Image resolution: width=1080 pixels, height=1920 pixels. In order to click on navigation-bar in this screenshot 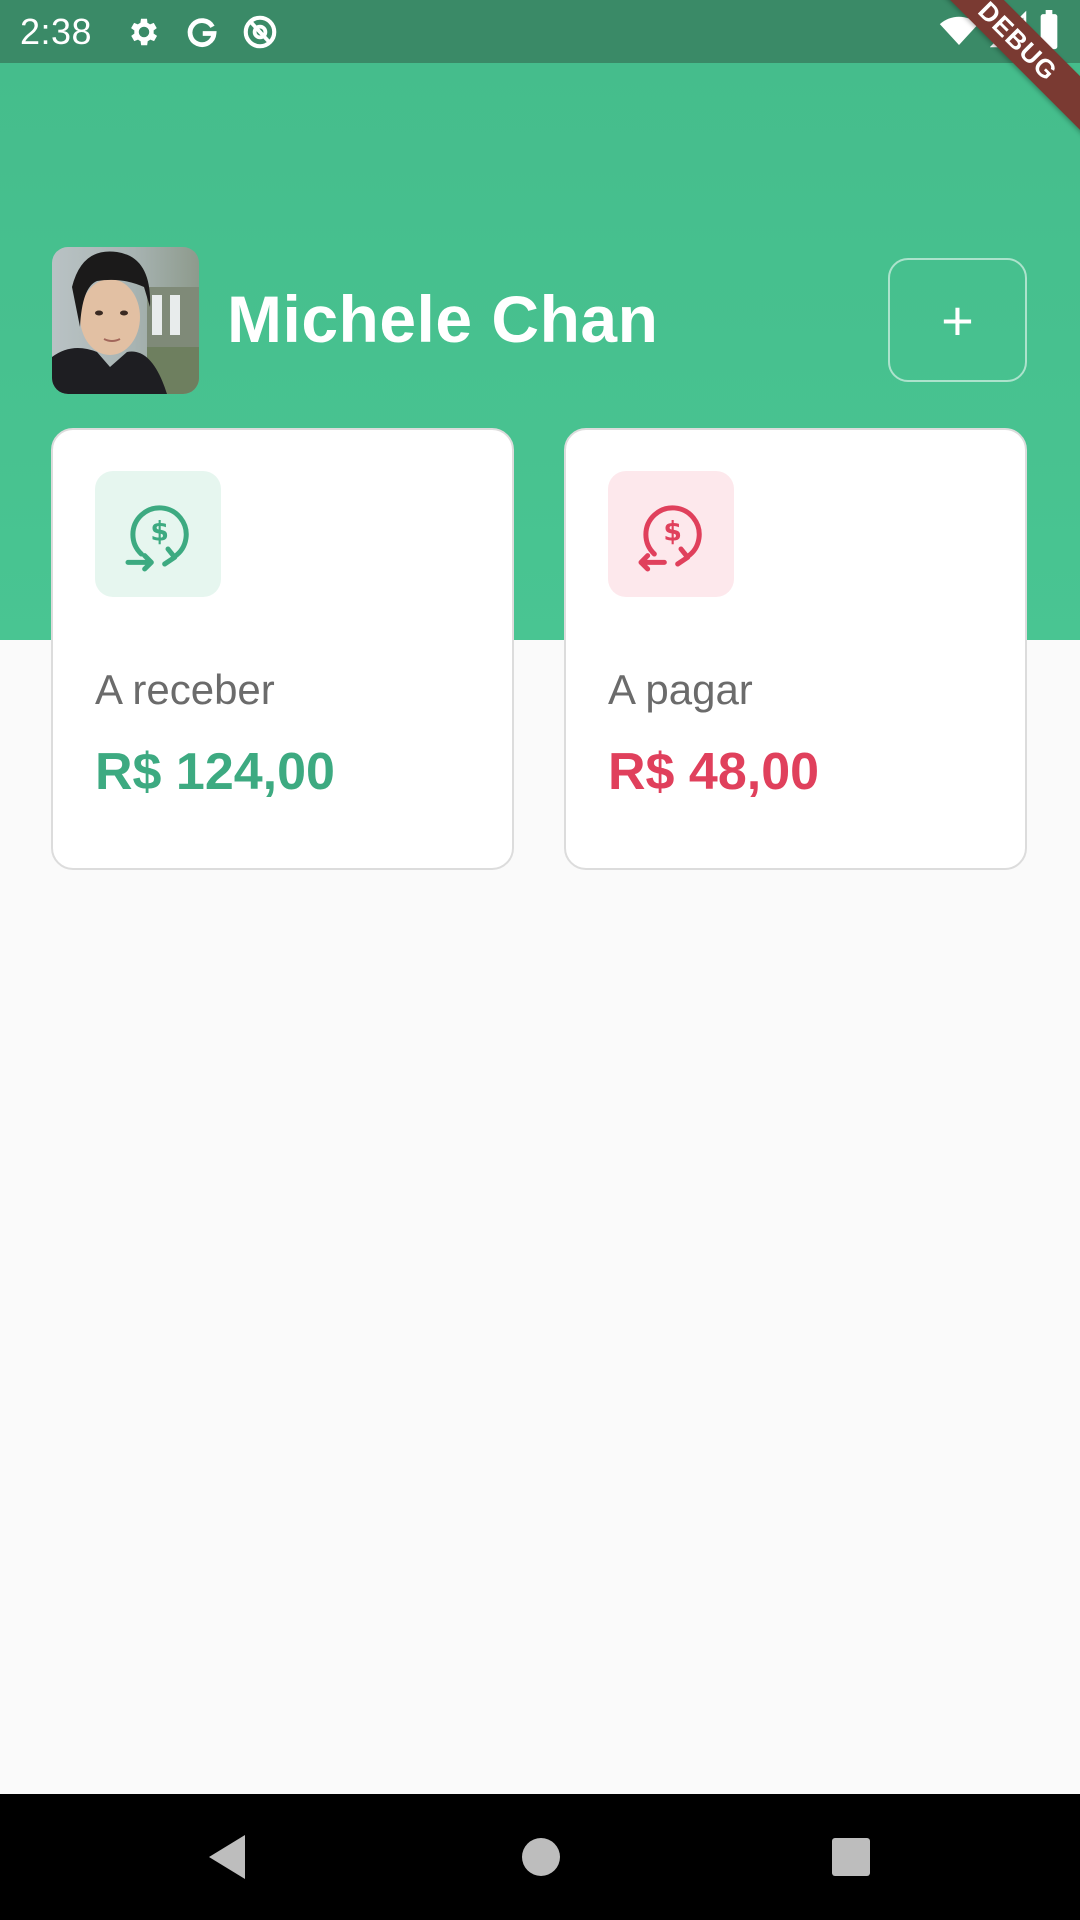, I will do `click(540, 1857)`.